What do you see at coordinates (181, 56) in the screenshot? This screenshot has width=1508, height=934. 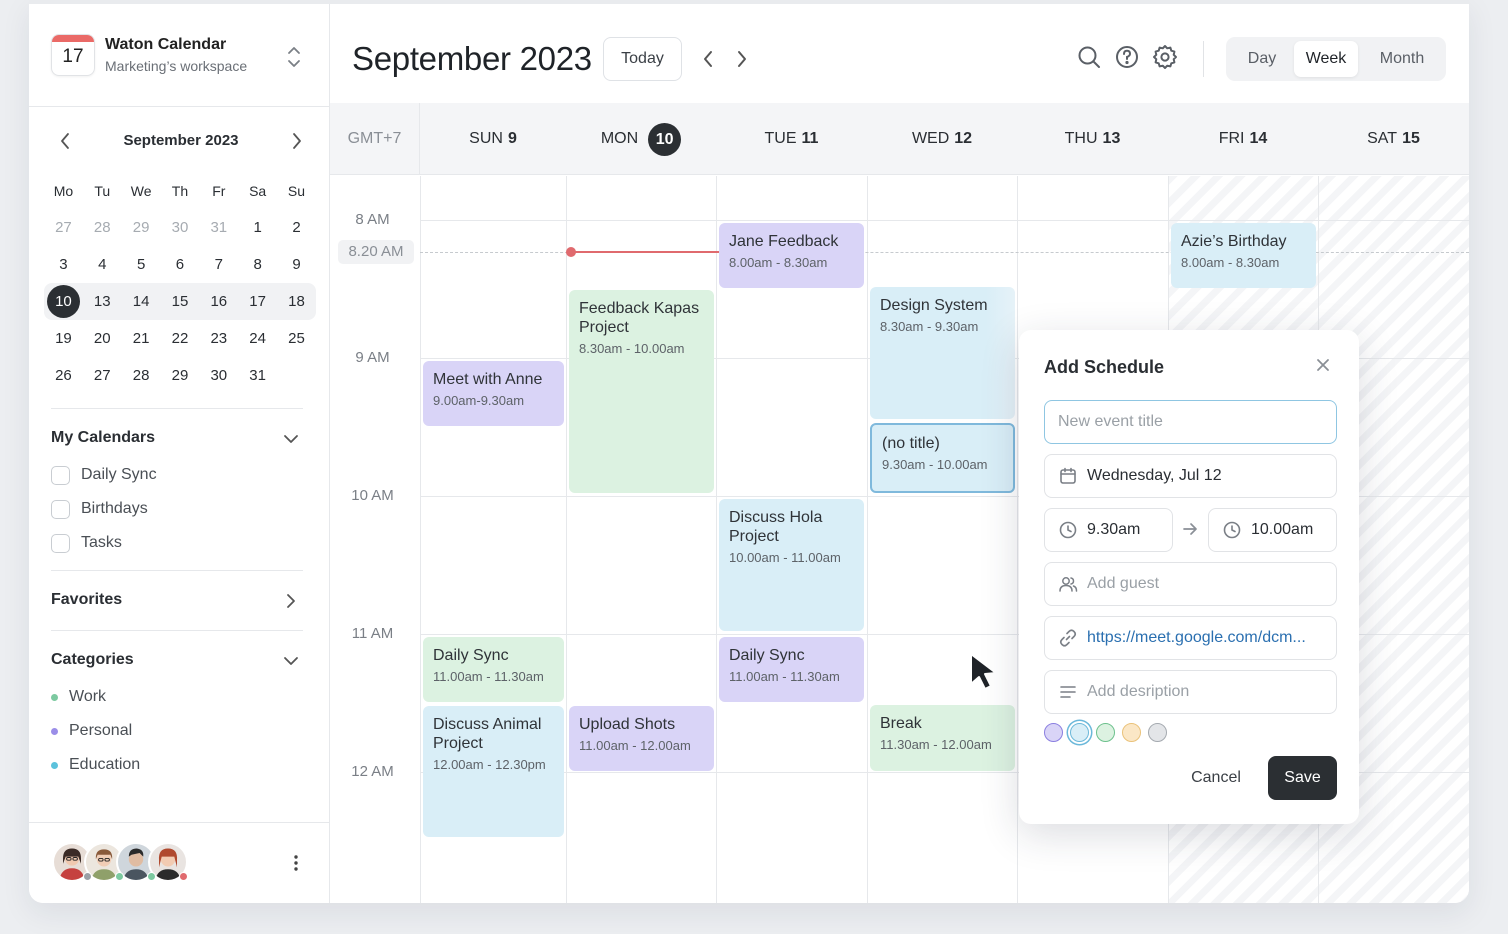 I see `workspace-switcher: 17 Waton Calendar Marketing’s workspace` at bounding box center [181, 56].